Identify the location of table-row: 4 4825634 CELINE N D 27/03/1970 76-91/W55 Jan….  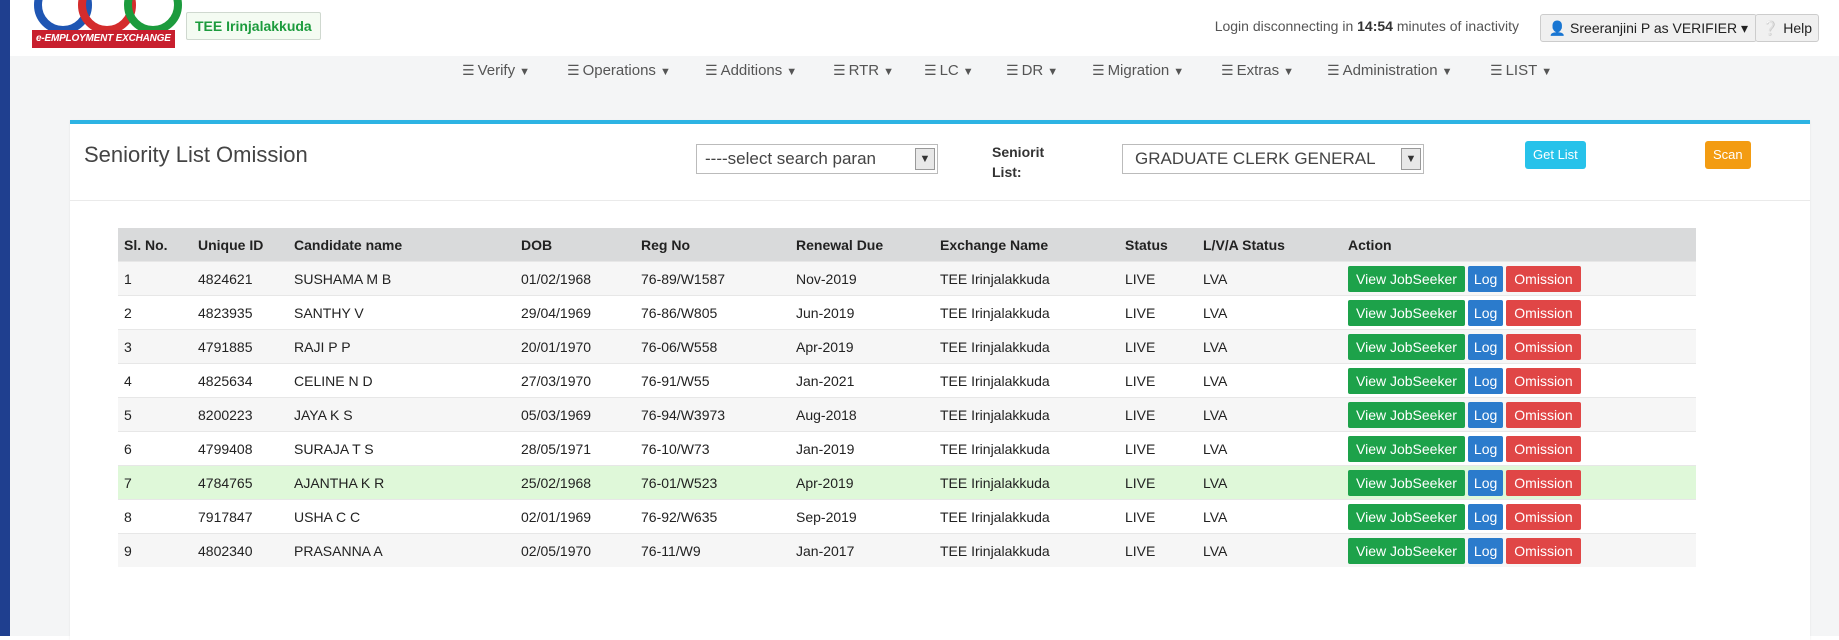
(907, 380).